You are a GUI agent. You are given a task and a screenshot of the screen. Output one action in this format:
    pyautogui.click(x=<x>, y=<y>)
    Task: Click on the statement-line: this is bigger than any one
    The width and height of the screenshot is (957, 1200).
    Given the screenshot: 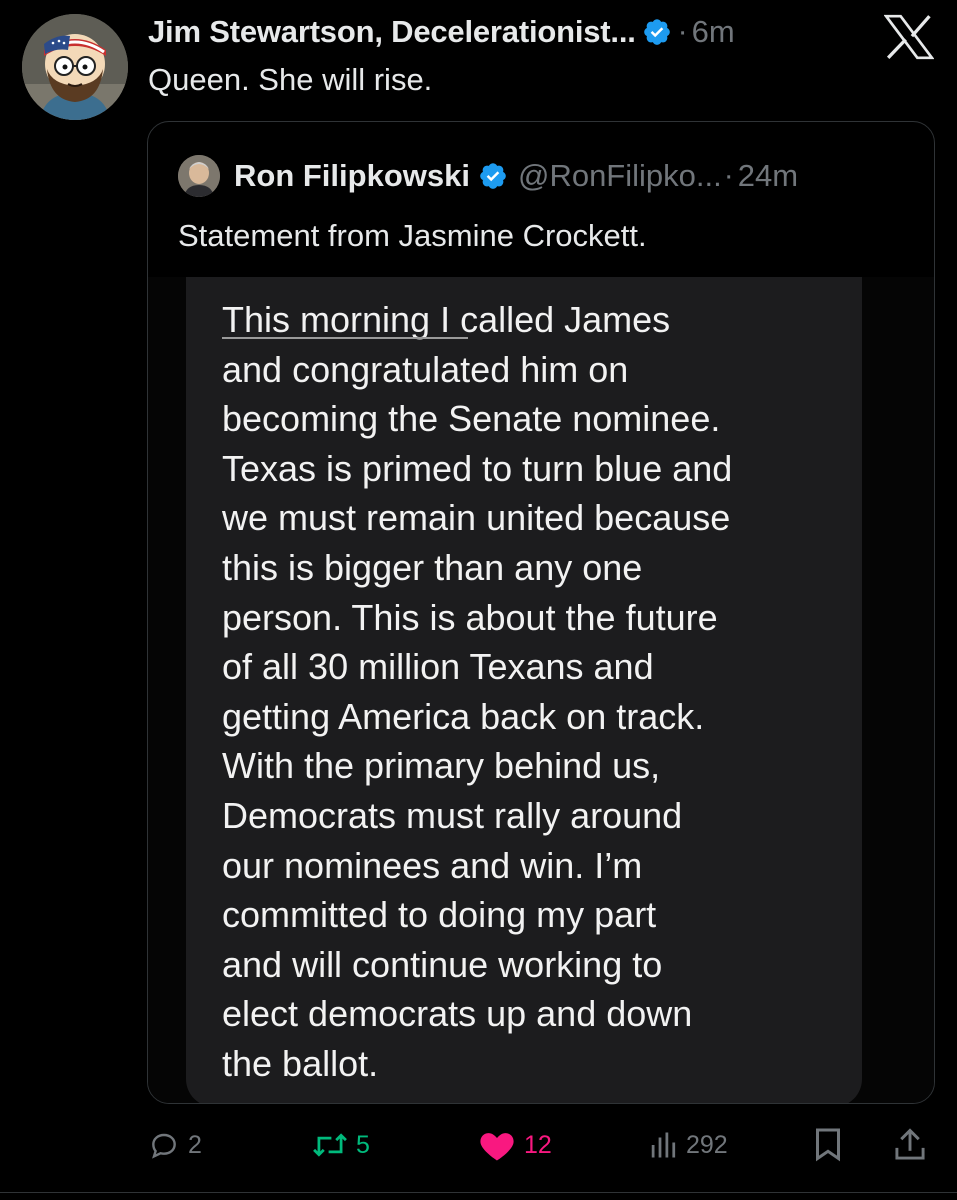 What is the action you would take?
    pyautogui.click(x=432, y=567)
    